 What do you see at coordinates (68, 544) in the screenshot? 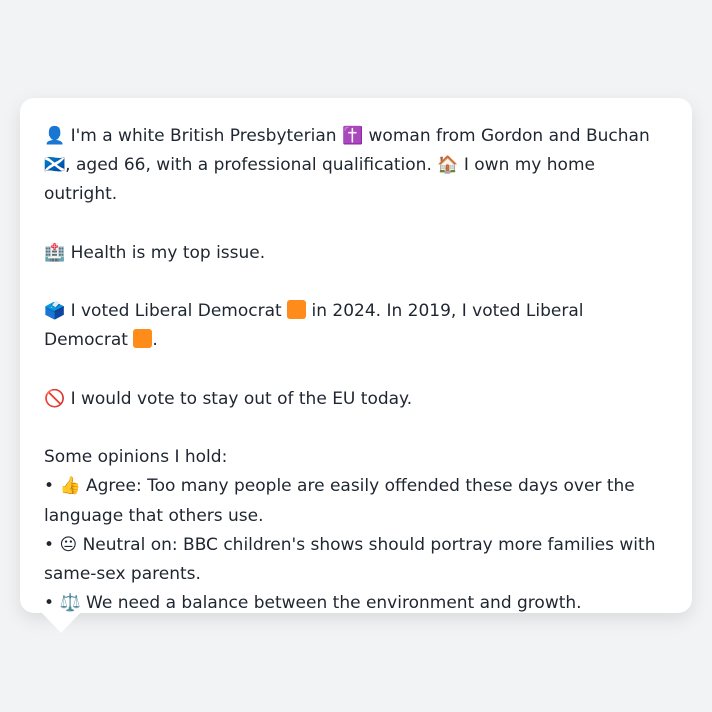
I see `neutral-face-icon: 😐` at bounding box center [68, 544].